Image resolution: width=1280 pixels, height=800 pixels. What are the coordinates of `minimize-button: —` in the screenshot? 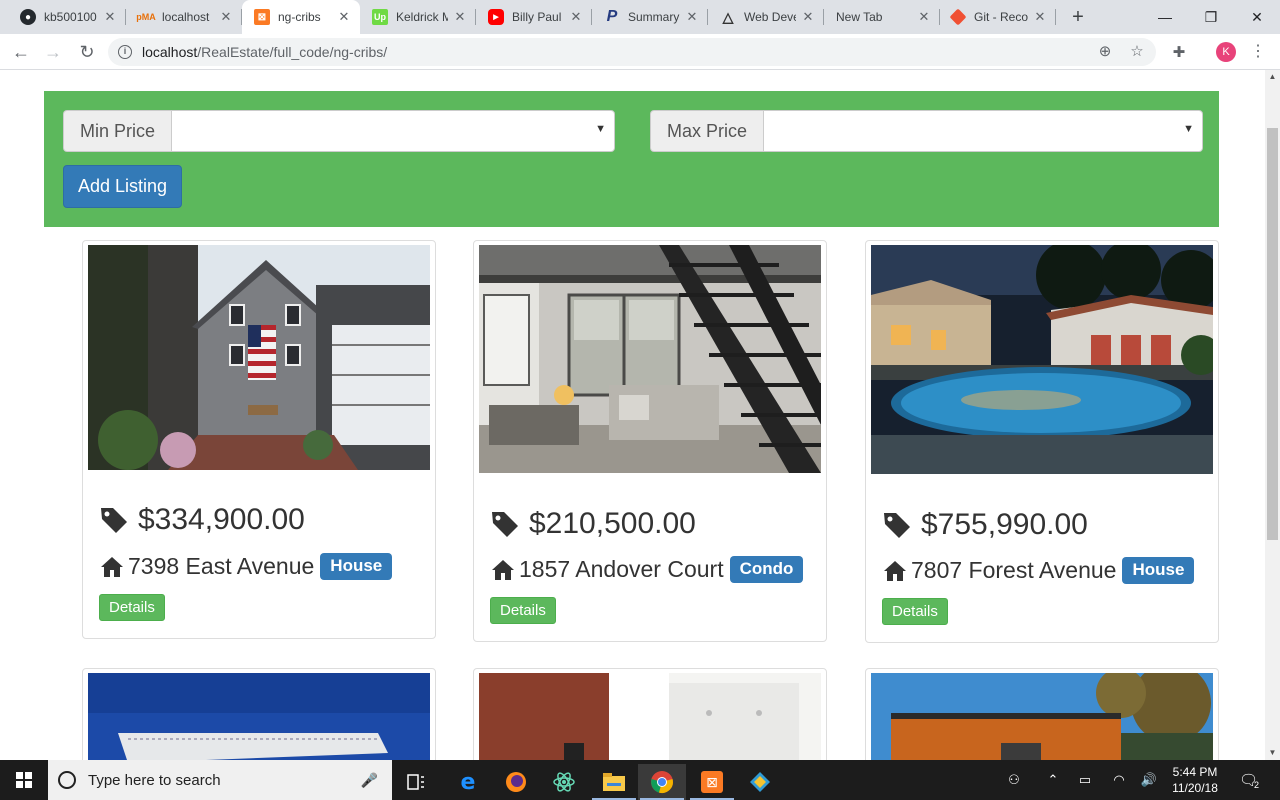 It's located at (1165, 17).